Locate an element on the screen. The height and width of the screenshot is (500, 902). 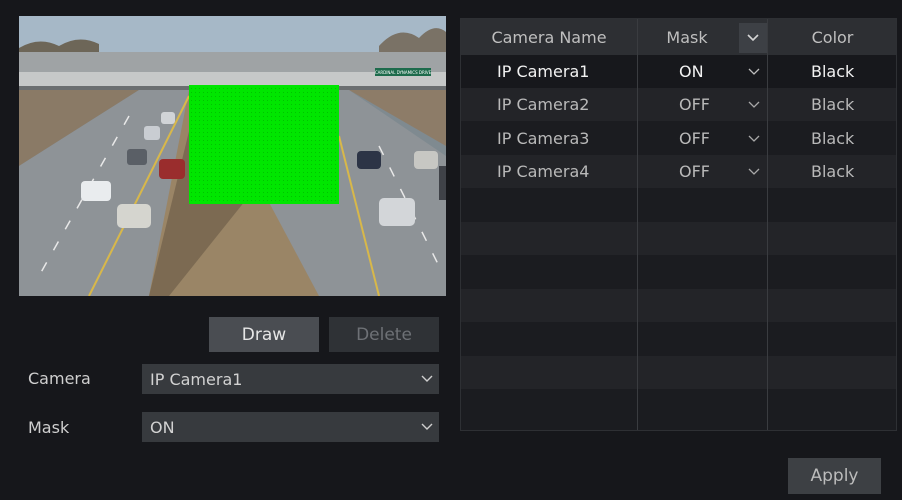
draw-button: Draw is located at coordinates (264, 334).